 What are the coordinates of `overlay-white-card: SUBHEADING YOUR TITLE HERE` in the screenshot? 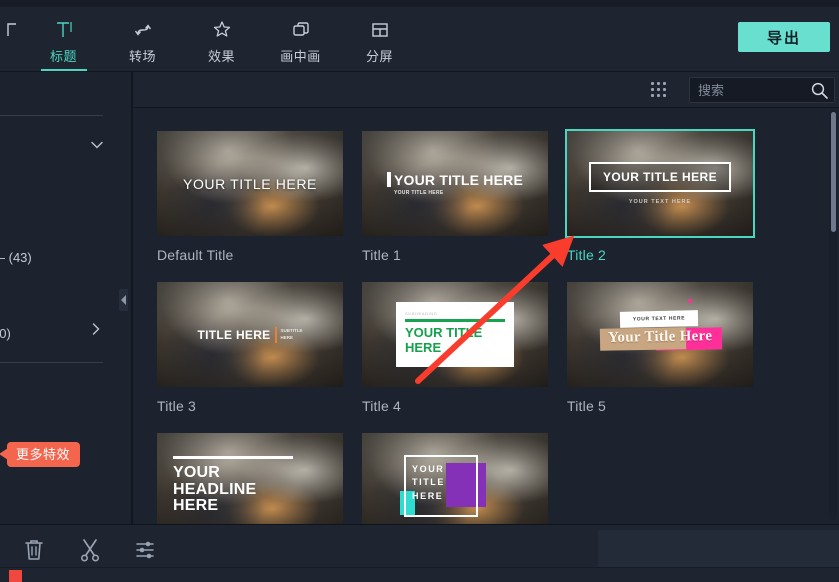 It's located at (455, 334).